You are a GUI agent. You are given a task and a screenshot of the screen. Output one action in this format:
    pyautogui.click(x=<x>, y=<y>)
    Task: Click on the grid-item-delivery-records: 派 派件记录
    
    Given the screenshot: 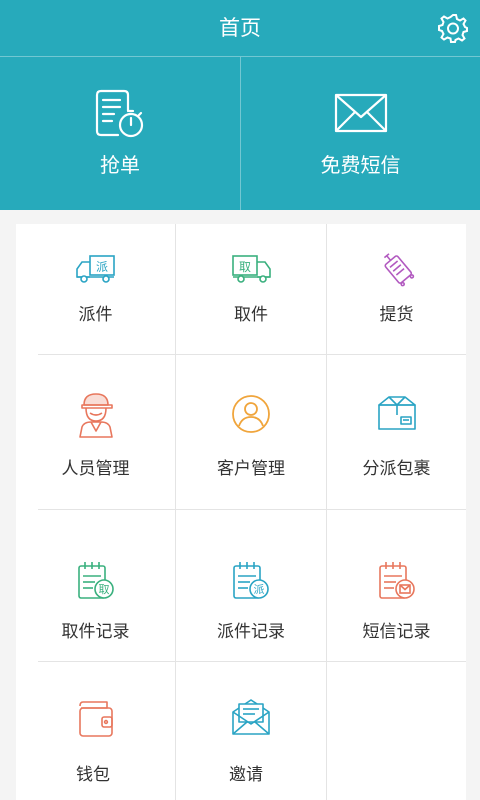 What is the action you would take?
    pyautogui.click(x=251, y=585)
    